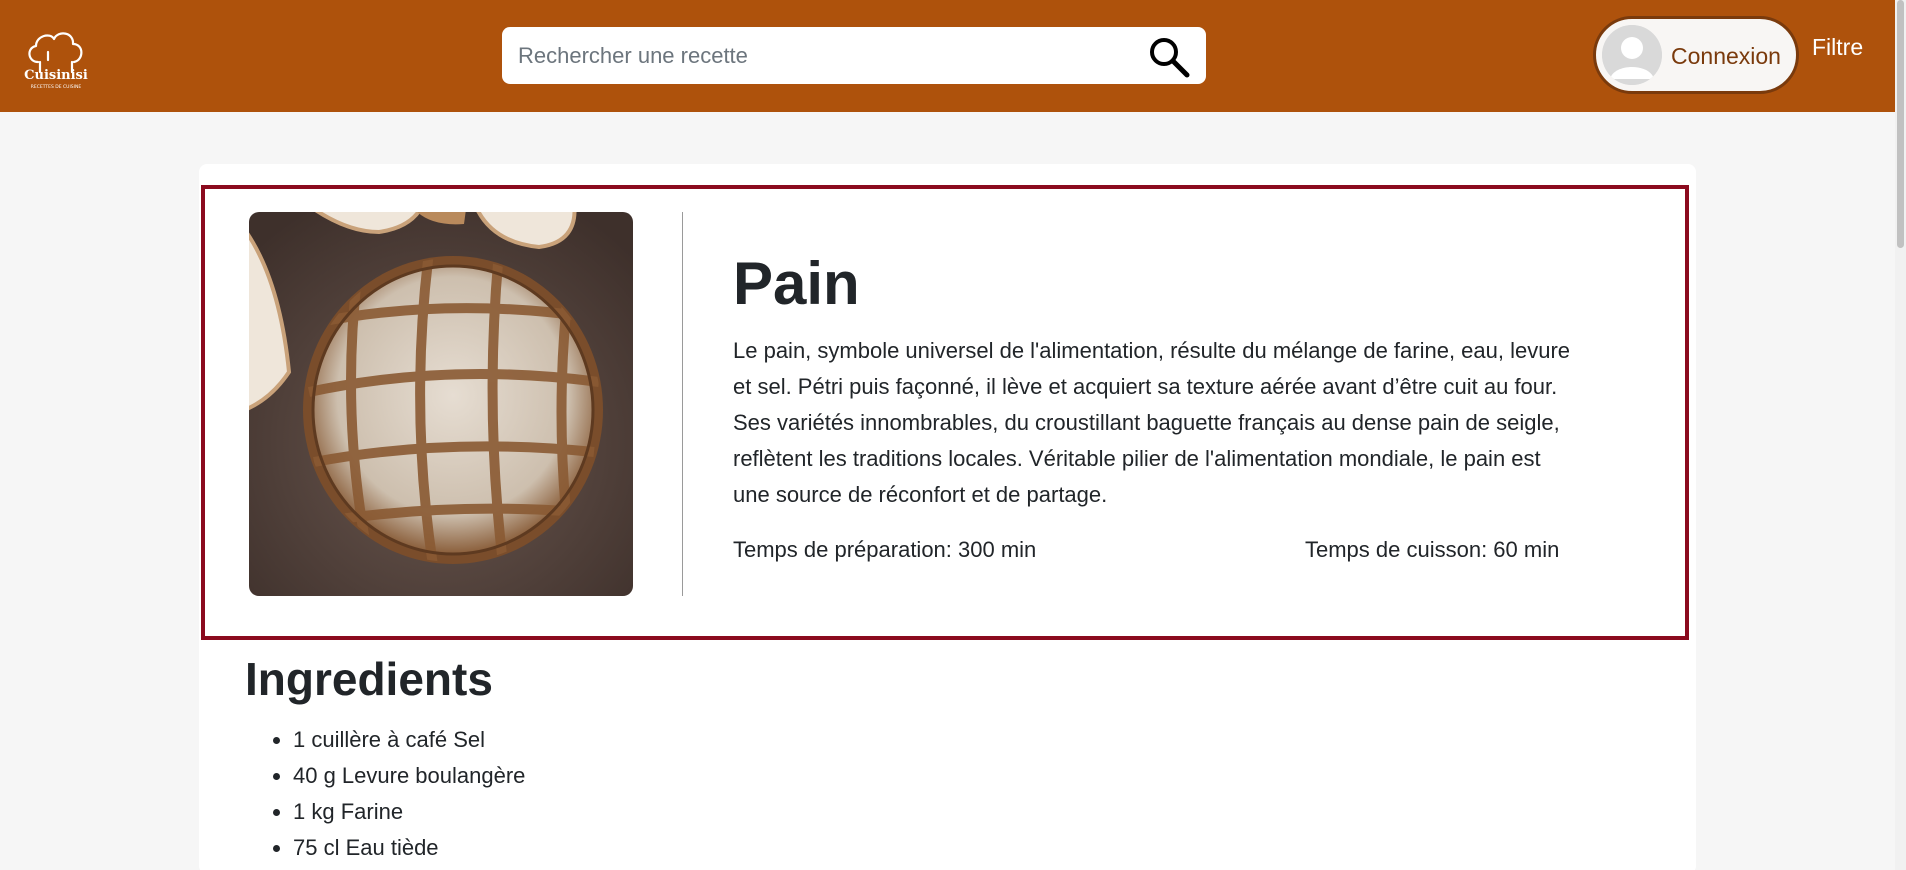 This screenshot has width=1906, height=870. I want to click on logo: Cuisinisi RECETTES DE CUISINE, so click(56, 58).